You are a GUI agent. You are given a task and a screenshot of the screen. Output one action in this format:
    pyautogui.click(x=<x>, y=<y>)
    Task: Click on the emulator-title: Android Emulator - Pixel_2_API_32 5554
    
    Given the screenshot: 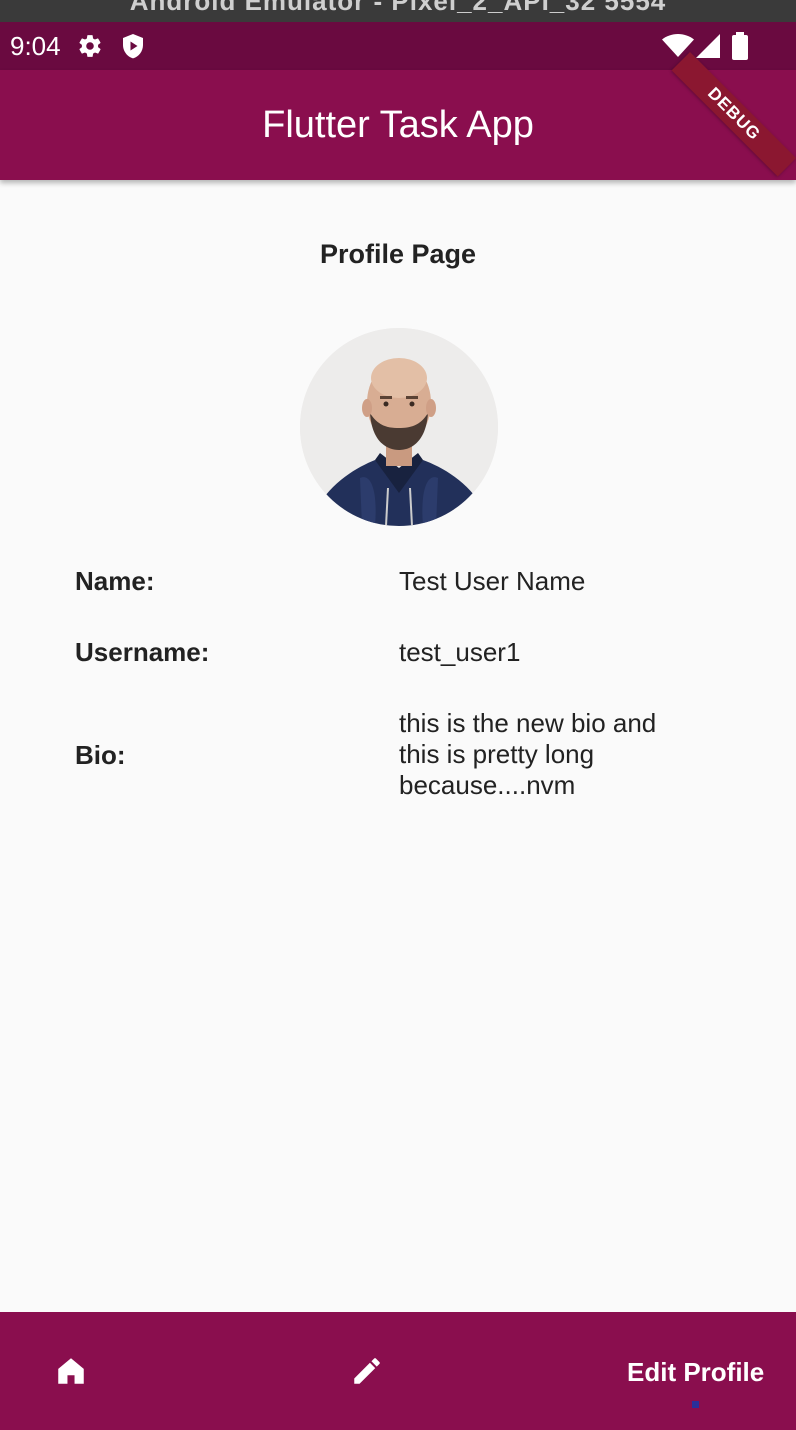 What is the action you would take?
    pyautogui.click(x=398, y=8)
    